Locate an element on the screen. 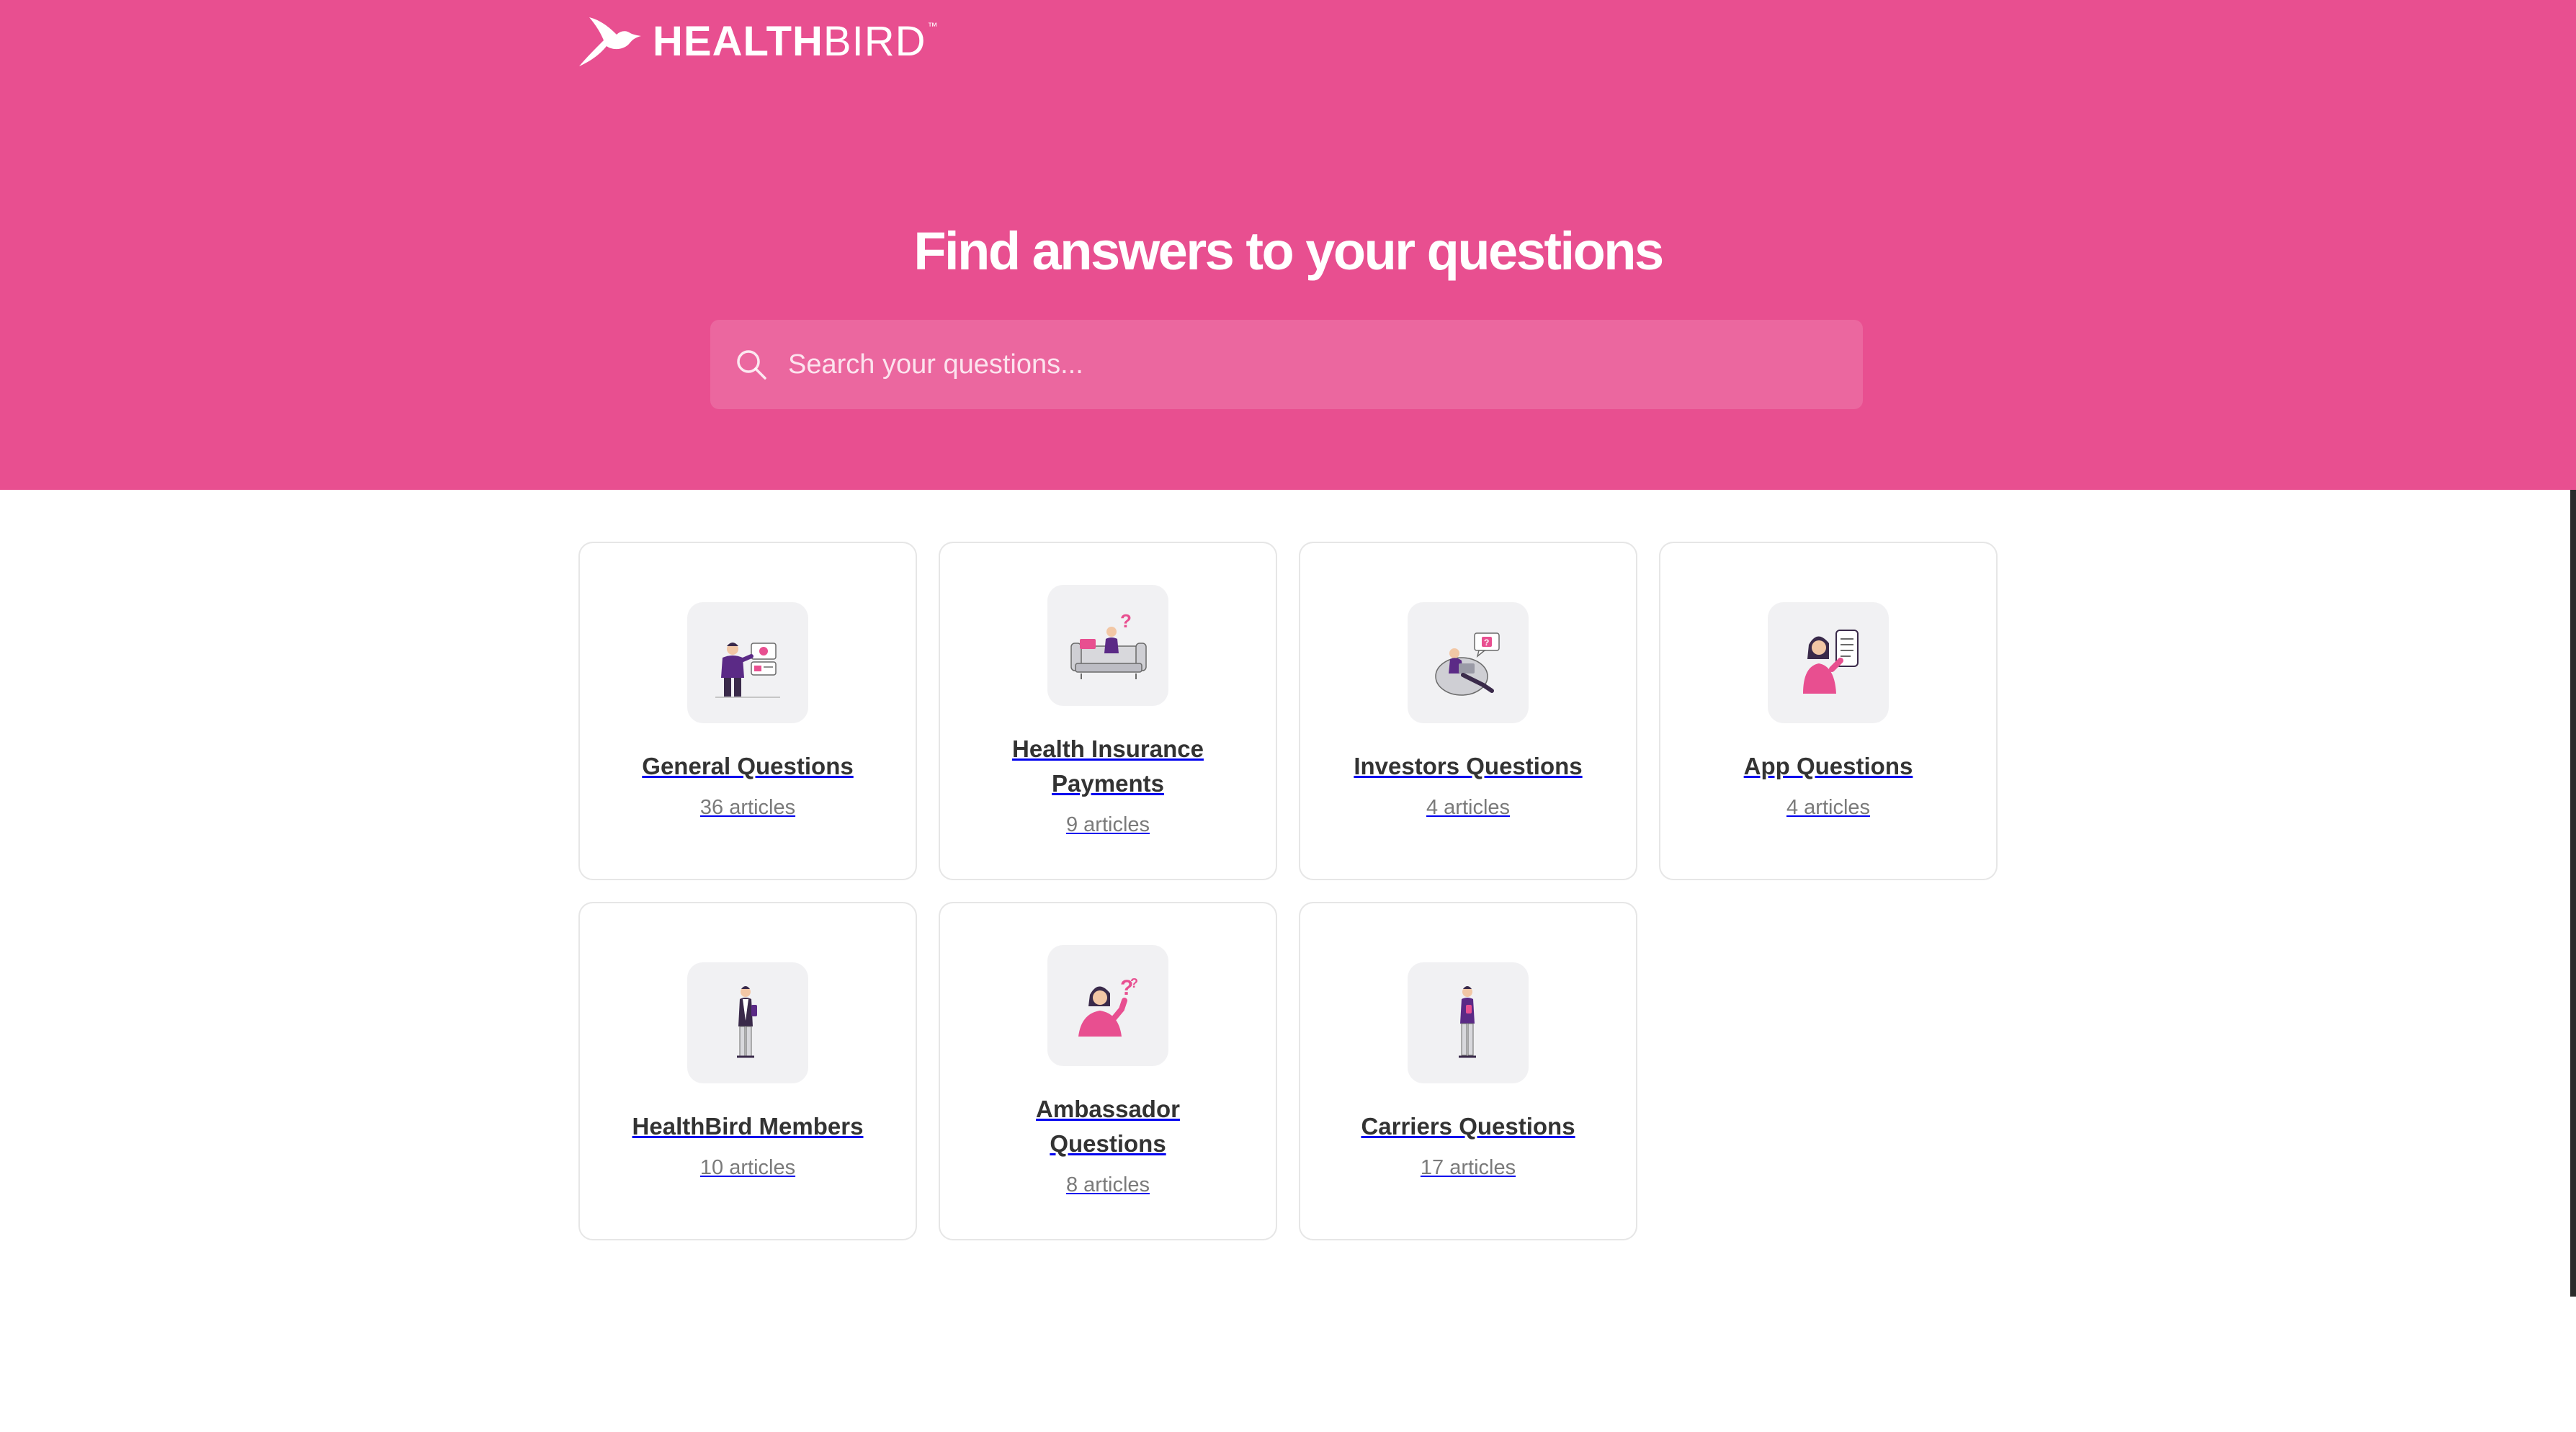 The width and height of the screenshot is (2576, 1432). woman-holding-phone-illustration-icon is located at coordinates (1828, 662).